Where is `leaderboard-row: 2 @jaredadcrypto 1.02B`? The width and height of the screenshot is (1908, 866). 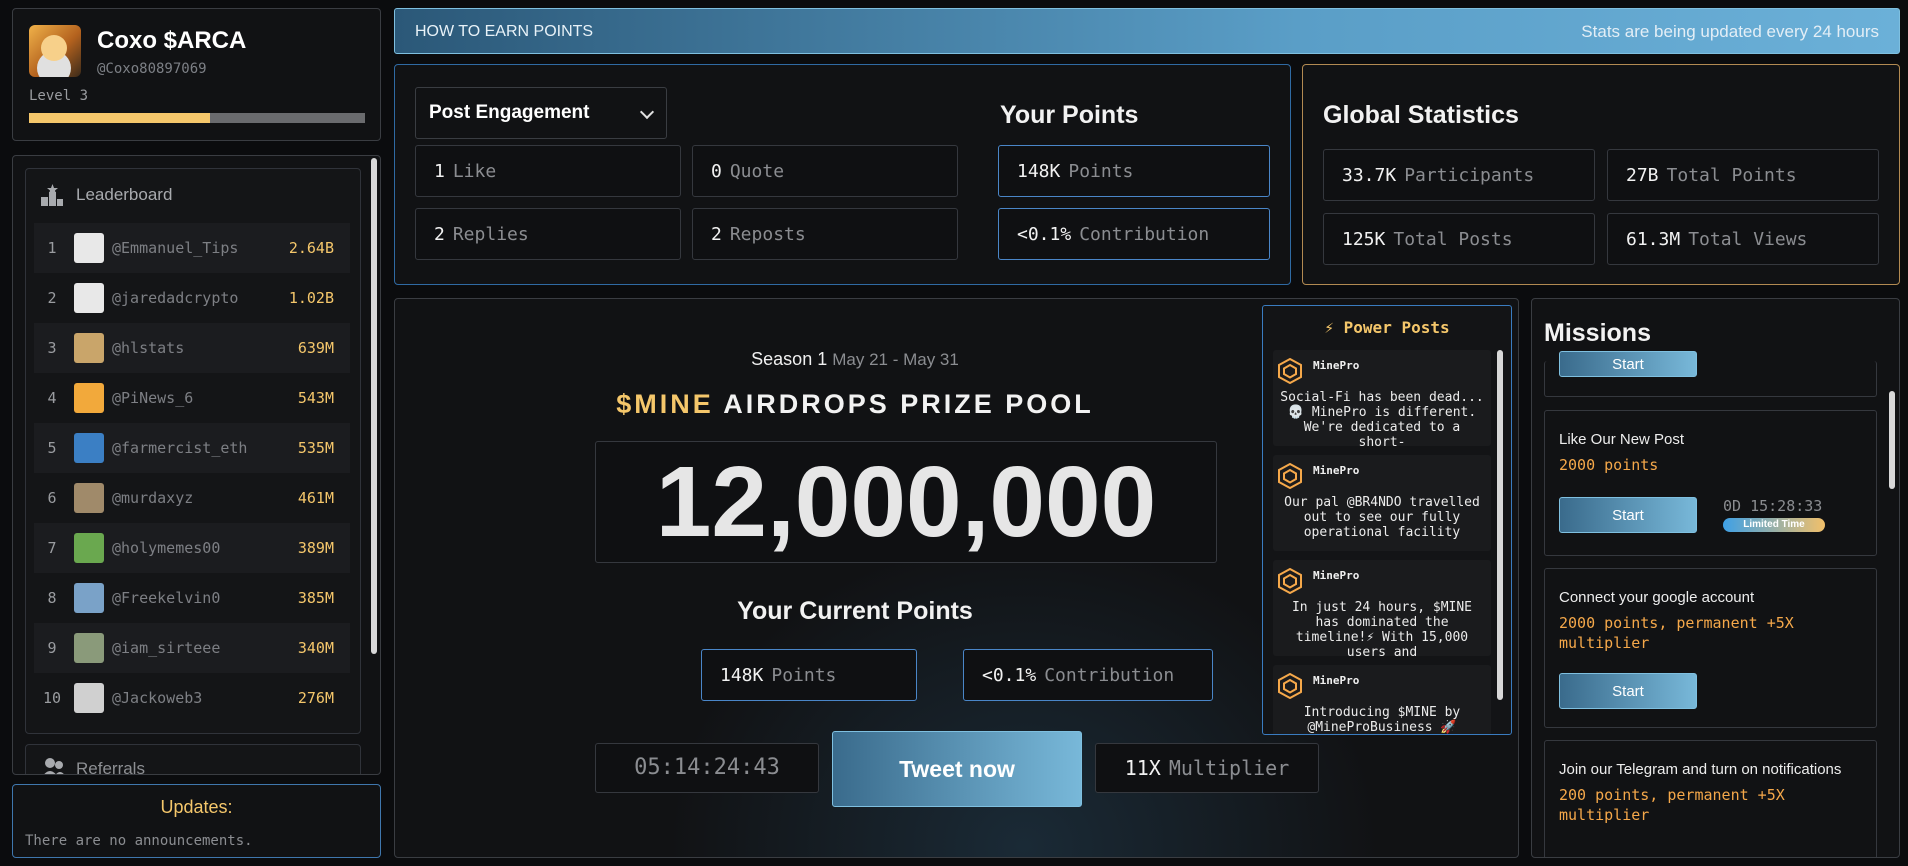 leaderboard-row: 2 @jaredadcrypto 1.02B is located at coordinates (192, 298).